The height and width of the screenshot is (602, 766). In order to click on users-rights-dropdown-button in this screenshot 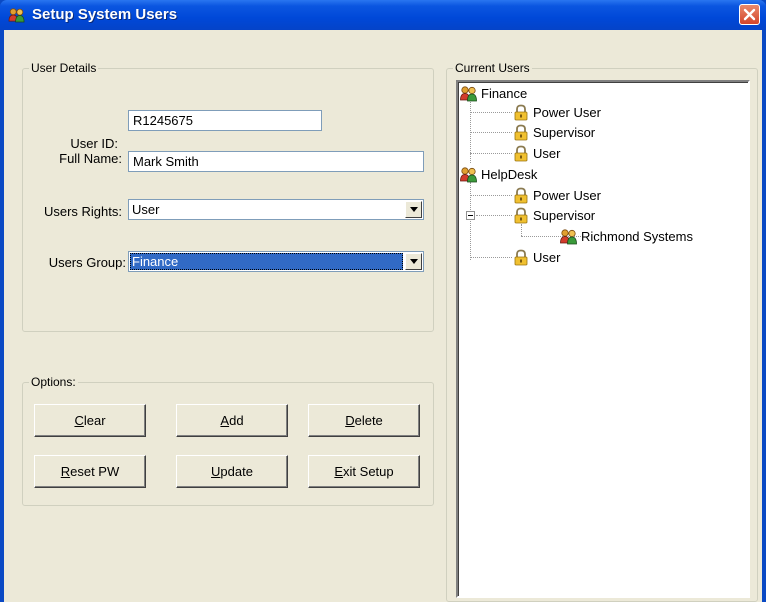, I will do `click(413, 209)`.